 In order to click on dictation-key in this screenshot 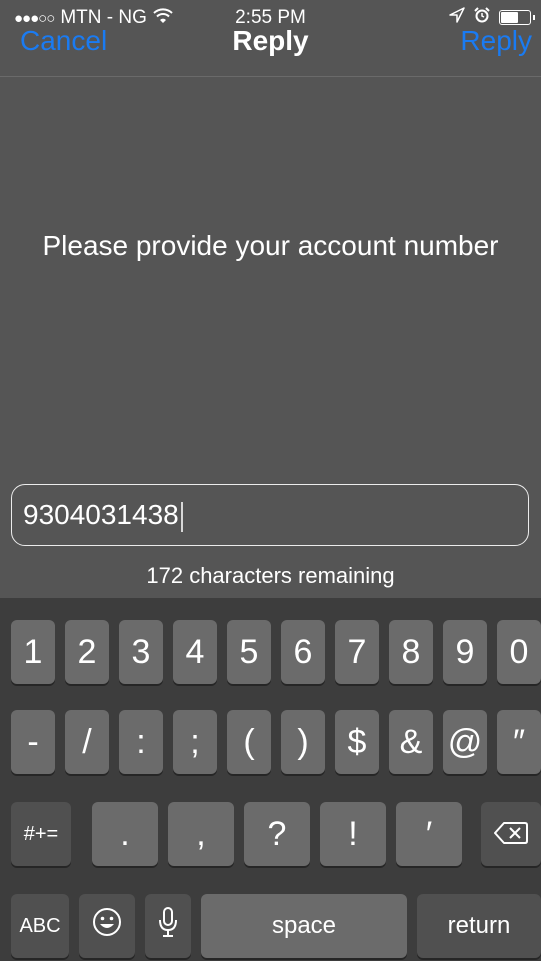, I will do `click(168, 926)`.